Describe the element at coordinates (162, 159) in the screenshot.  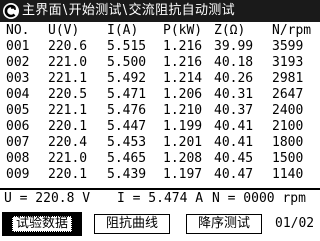
I see `table-row: 008 221.0 5.465 1.208 40.45 1500` at that location.